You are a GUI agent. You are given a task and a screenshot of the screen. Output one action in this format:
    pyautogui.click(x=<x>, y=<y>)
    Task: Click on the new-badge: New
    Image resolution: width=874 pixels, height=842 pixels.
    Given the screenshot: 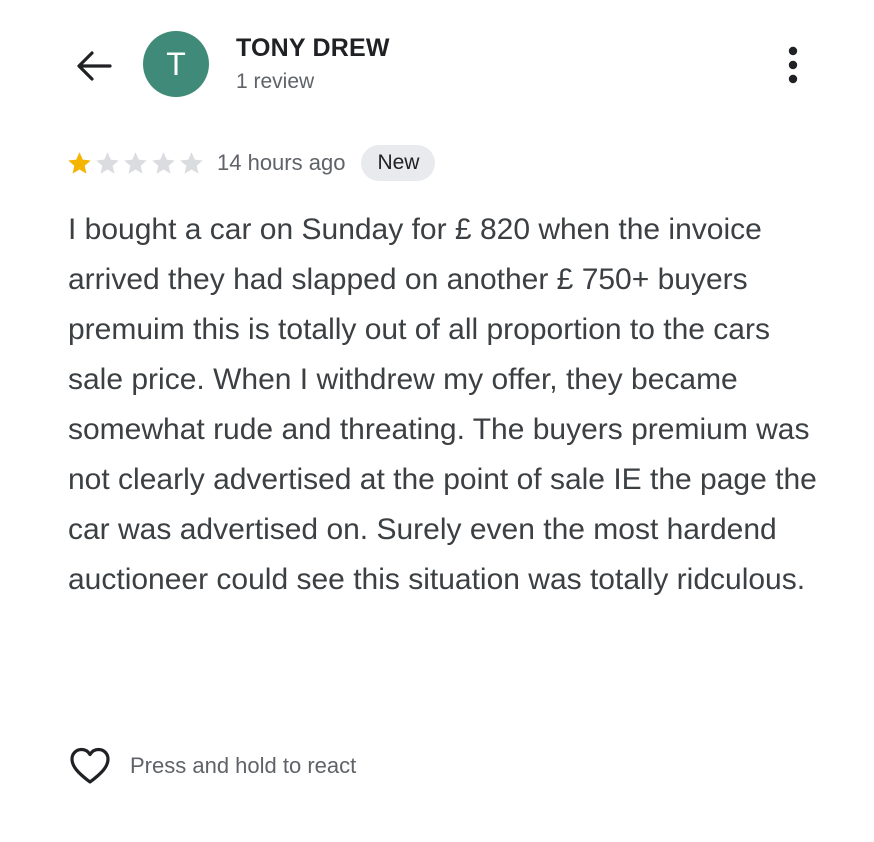 What is the action you would take?
    pyautogui.click(x=398, y=163)
    